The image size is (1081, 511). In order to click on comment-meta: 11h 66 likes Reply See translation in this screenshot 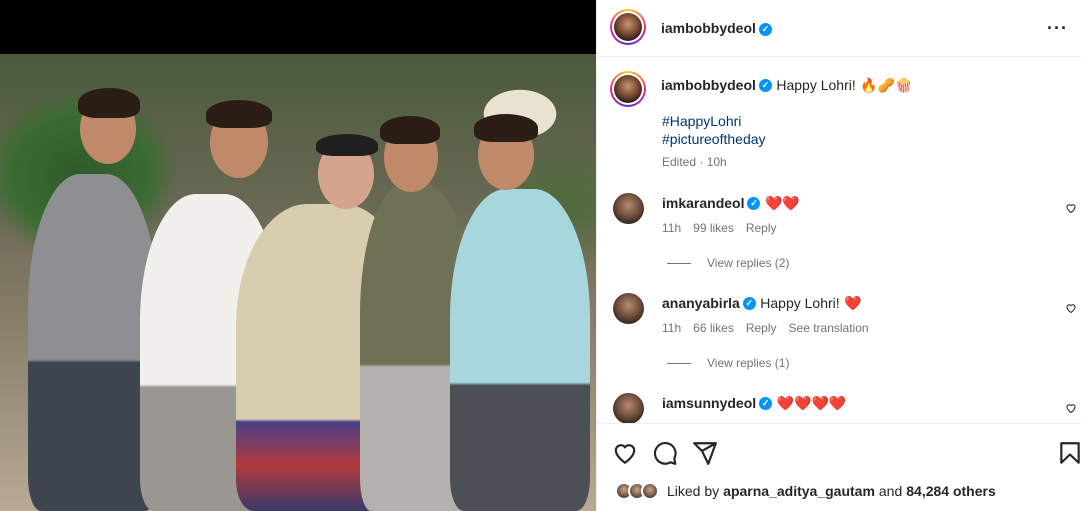, I will do `click(771, 328)`.